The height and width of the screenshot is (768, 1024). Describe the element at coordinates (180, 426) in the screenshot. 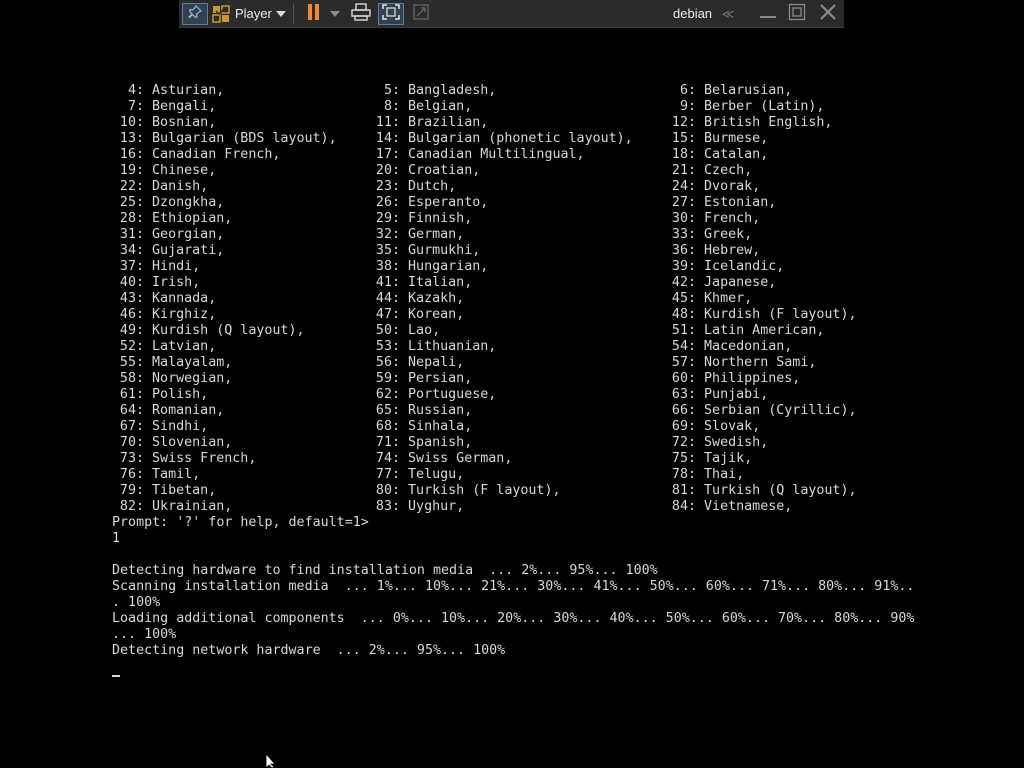

I see `option-label: Sindhi,` at that location.